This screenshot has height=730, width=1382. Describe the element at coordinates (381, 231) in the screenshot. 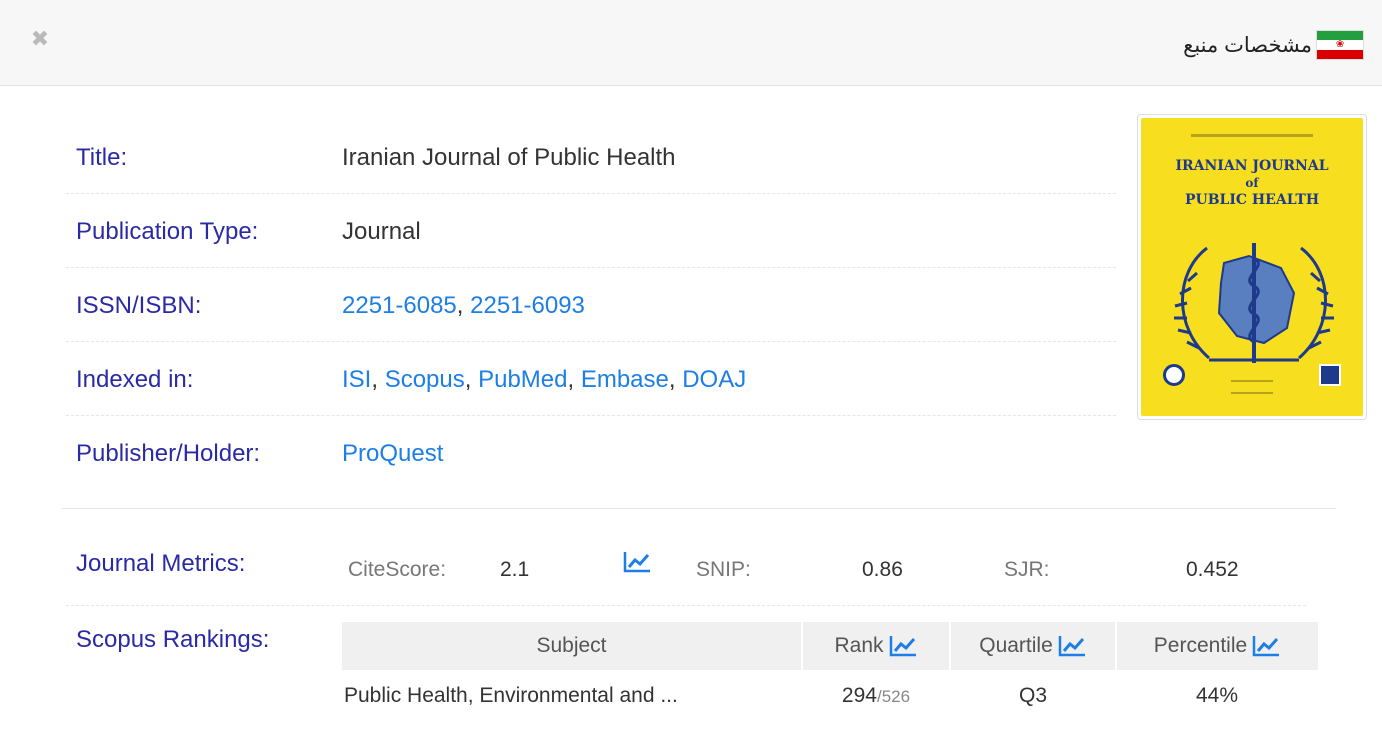

I see `publication-type-value: Journal` at that location.